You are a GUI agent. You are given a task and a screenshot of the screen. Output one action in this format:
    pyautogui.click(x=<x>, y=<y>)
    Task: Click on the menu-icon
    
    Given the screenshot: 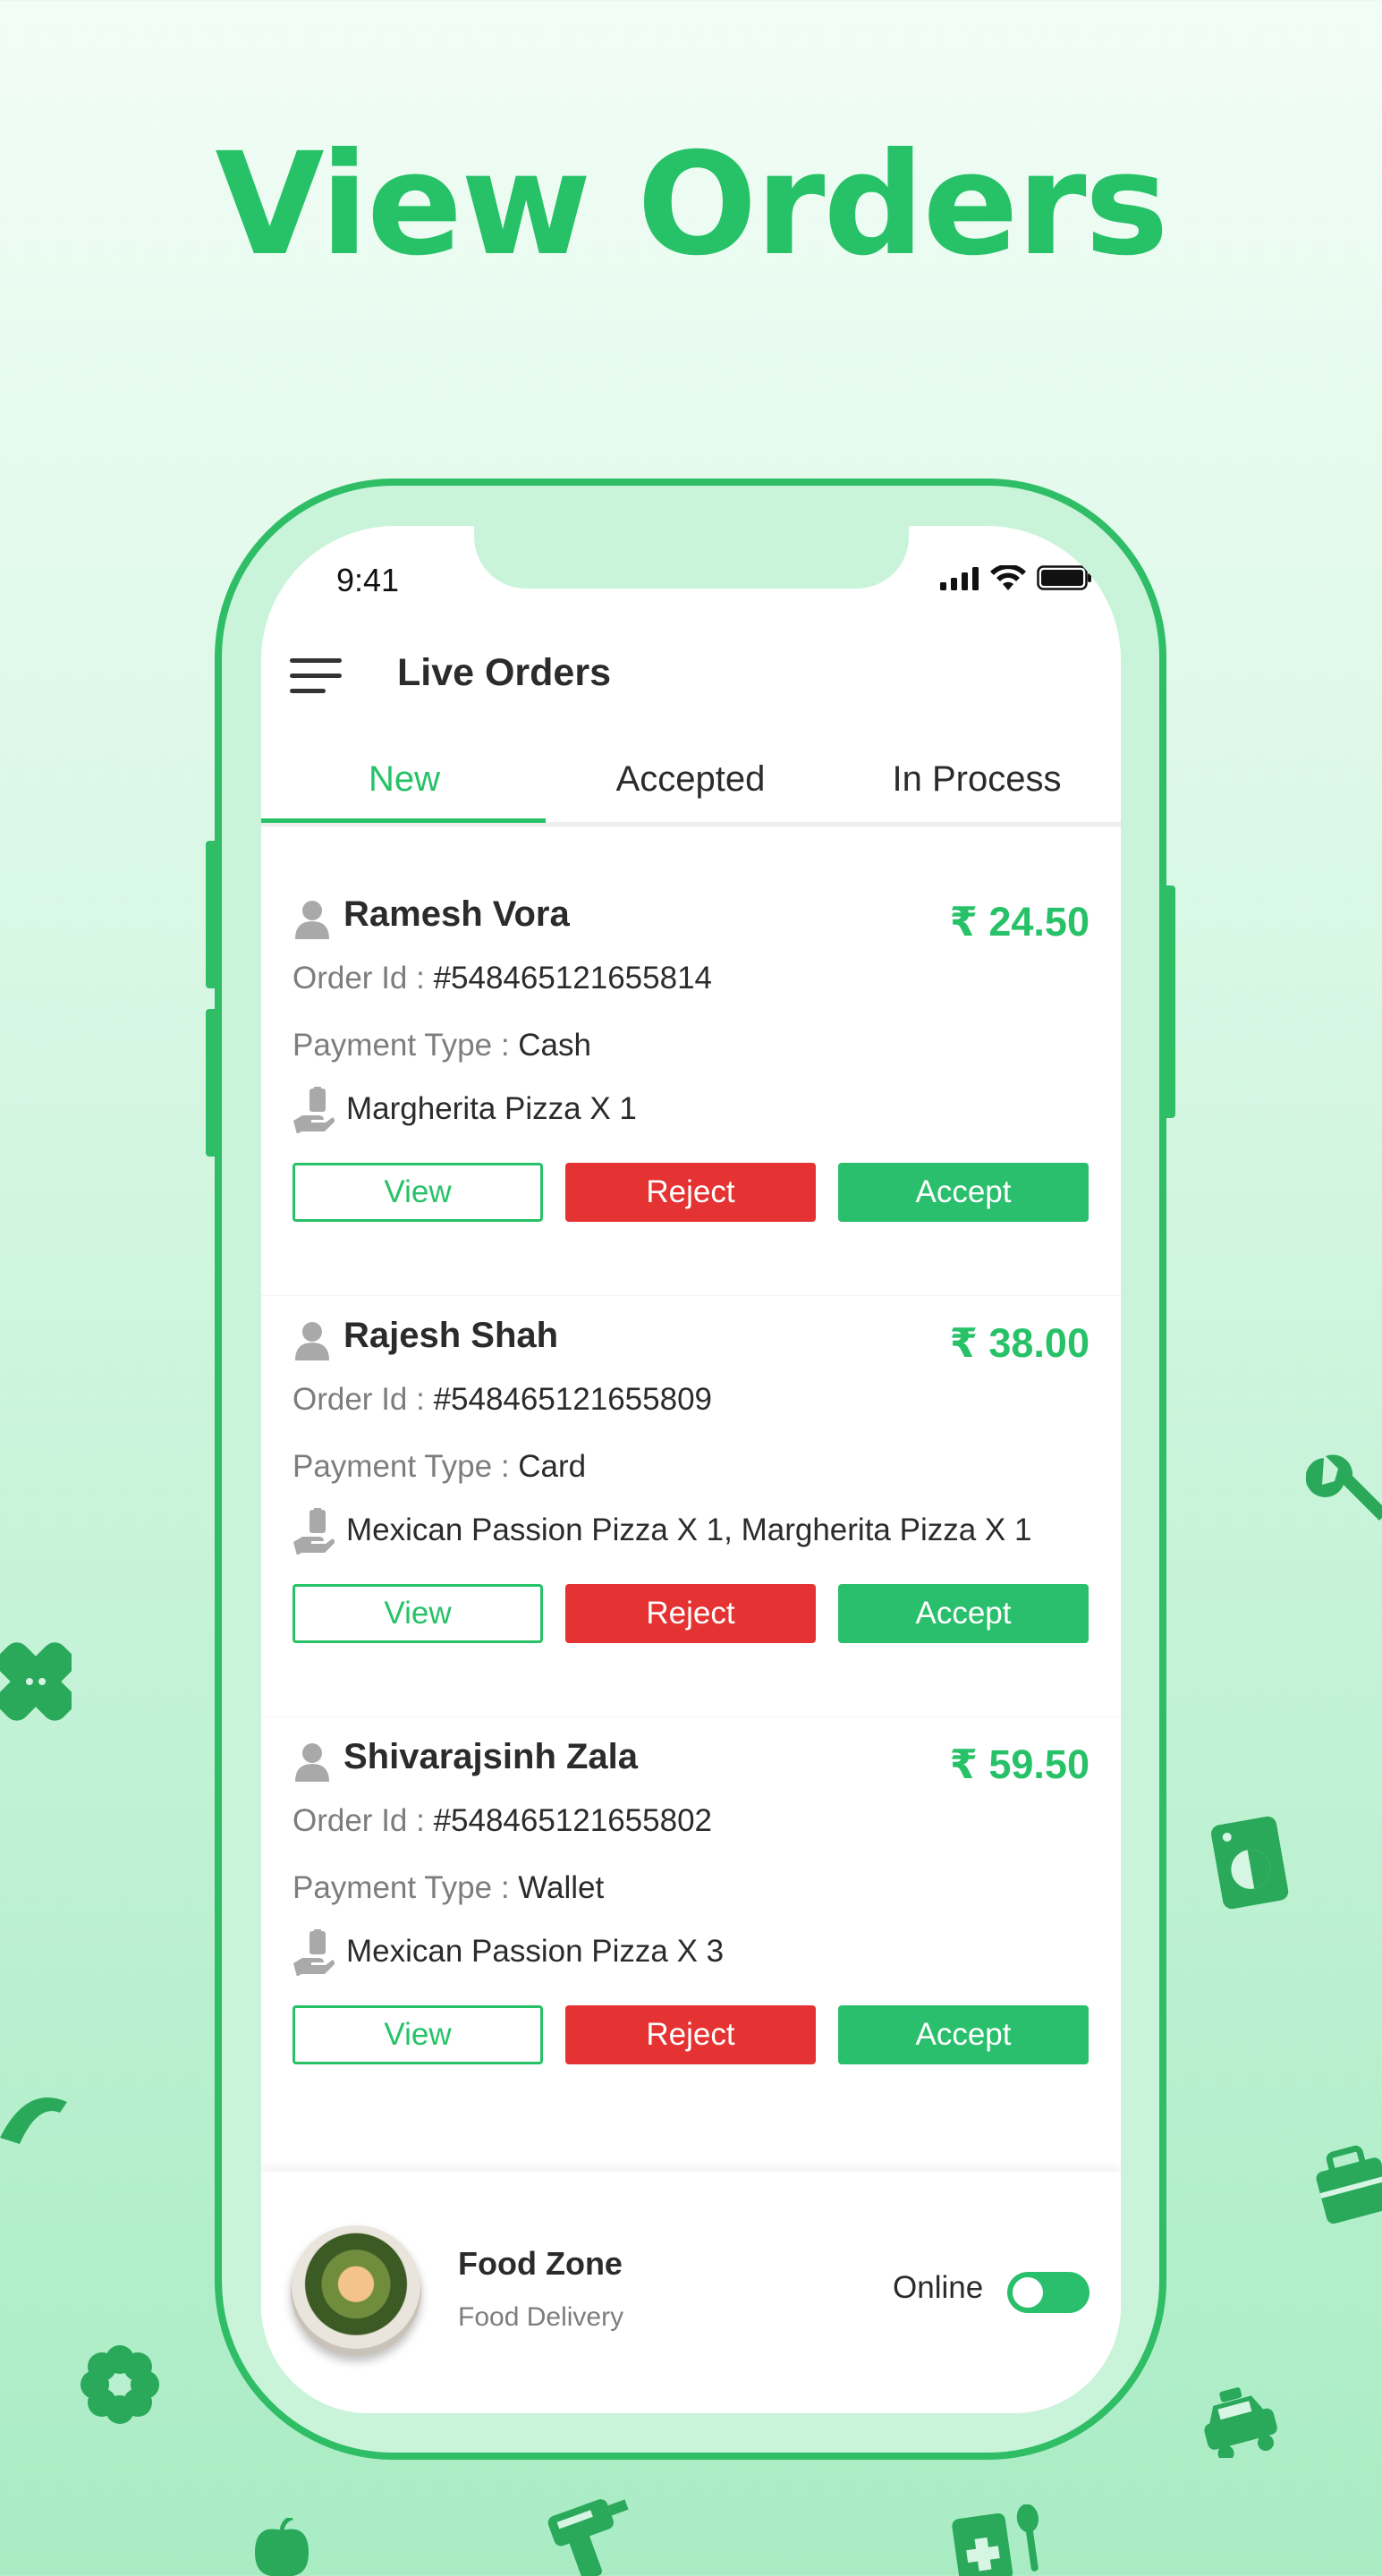 What is the action you would take?
    pyautogui.click(x=316, y=676)
    